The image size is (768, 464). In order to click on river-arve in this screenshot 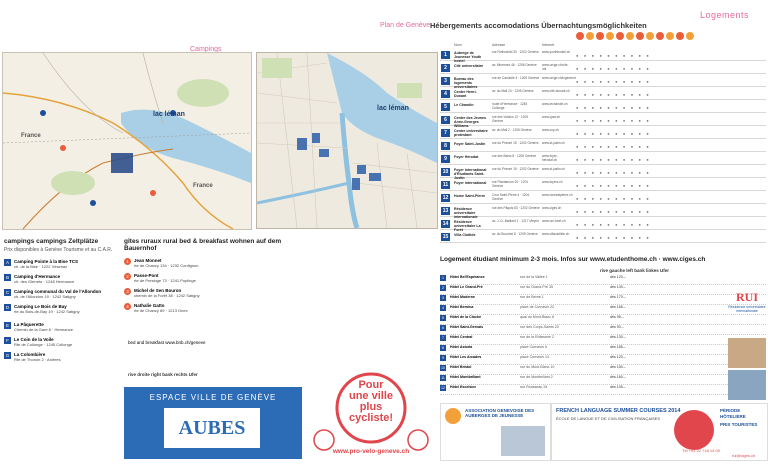, I will do `click(303, 193)`.